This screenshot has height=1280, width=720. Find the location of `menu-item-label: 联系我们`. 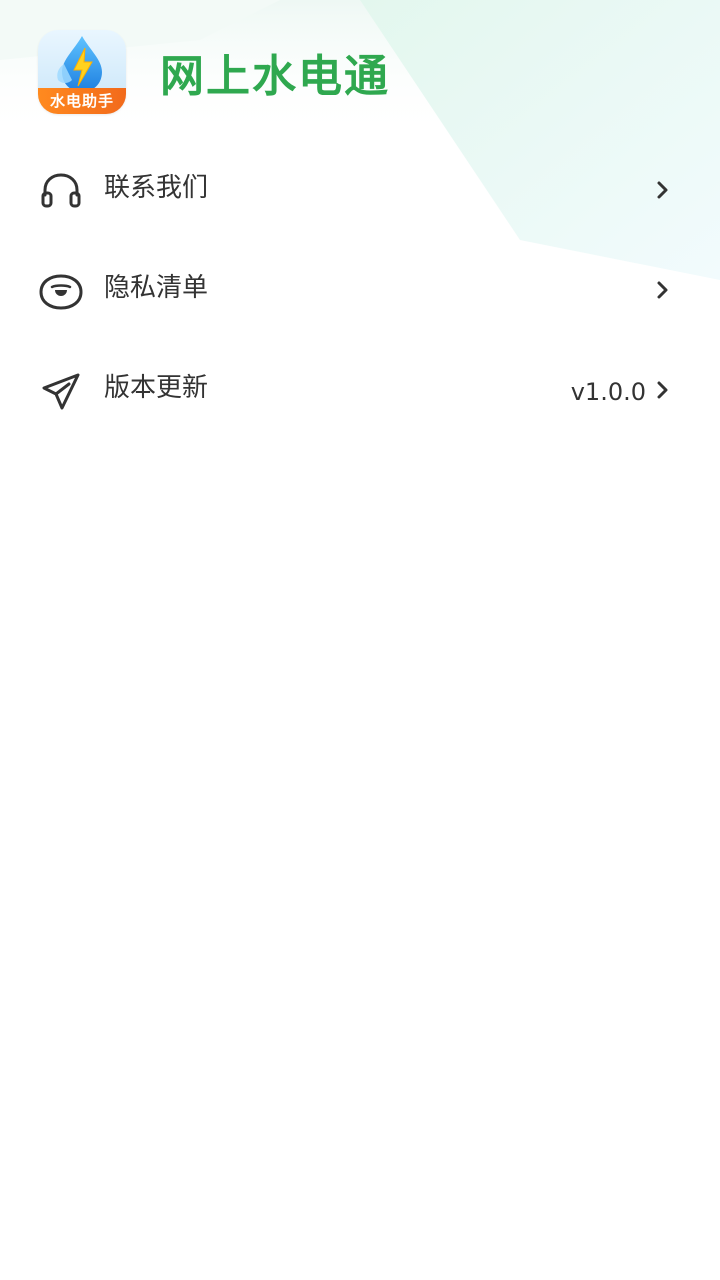

menu-item-label: 联系我们 is located at coordinates (156, 188).